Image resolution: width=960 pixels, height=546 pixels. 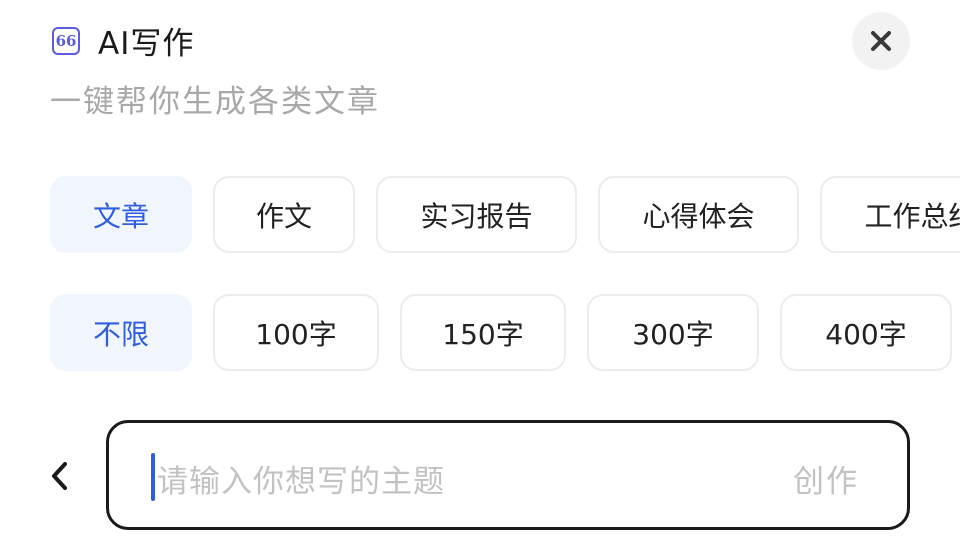 I want to click on quote-logo-icon: 66, so click(x=66, y=40).